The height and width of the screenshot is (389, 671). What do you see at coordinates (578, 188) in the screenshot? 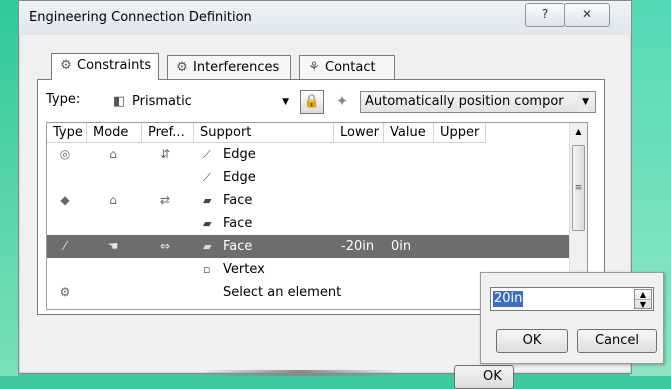
I see `scroll-thumb: ≡` at bounding box center [578, 188].